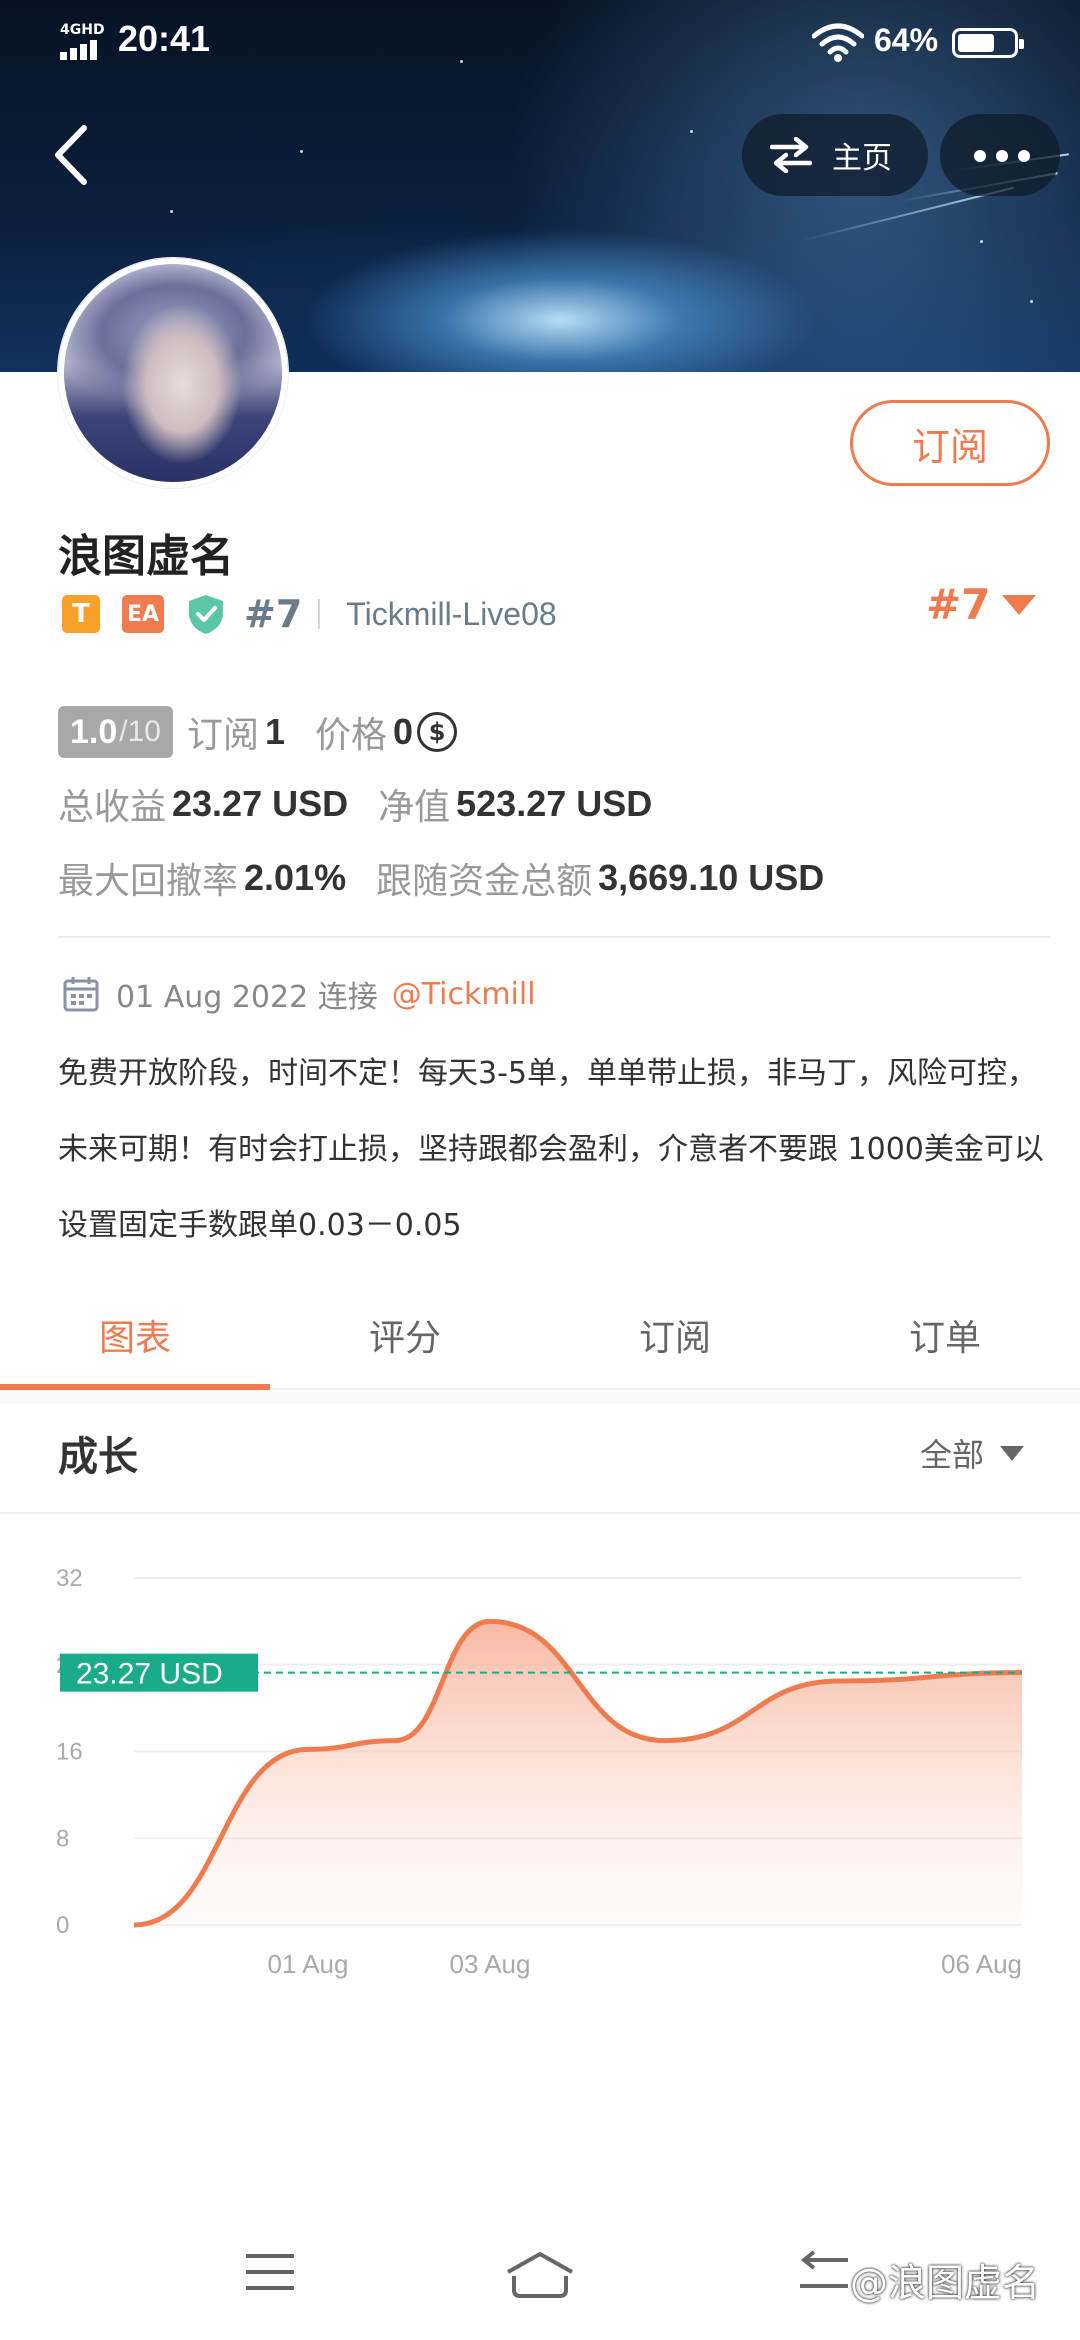 This screenshot has height=2340, width=1080. What do you see at coordinates (355, 804) in the screenshot?
I see `stats-row-2: 总收益 23.27 USD 净值 523.27 USD` at bounding box center [355, 804].